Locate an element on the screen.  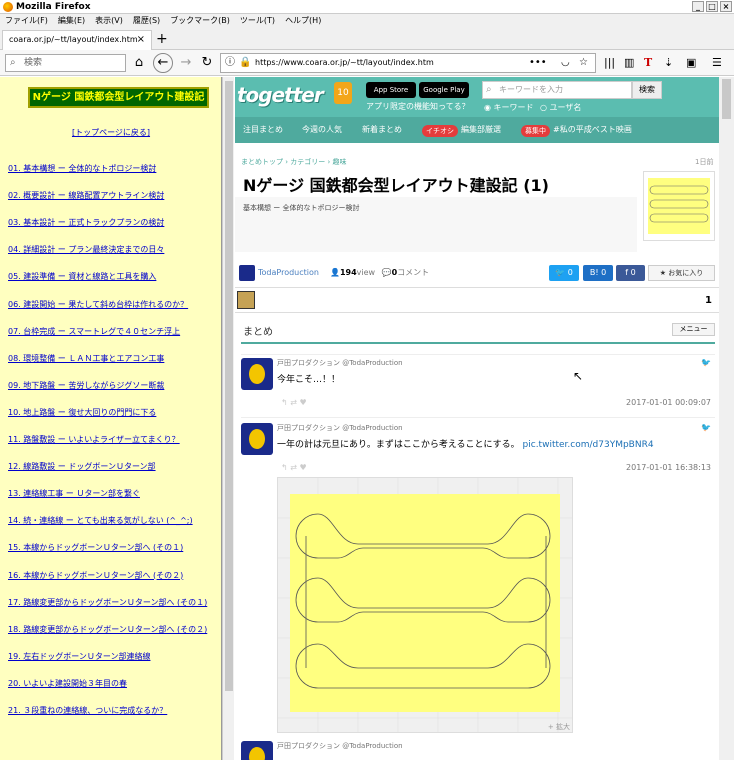
library-icon: ||| is located at coordinates (609, 63).